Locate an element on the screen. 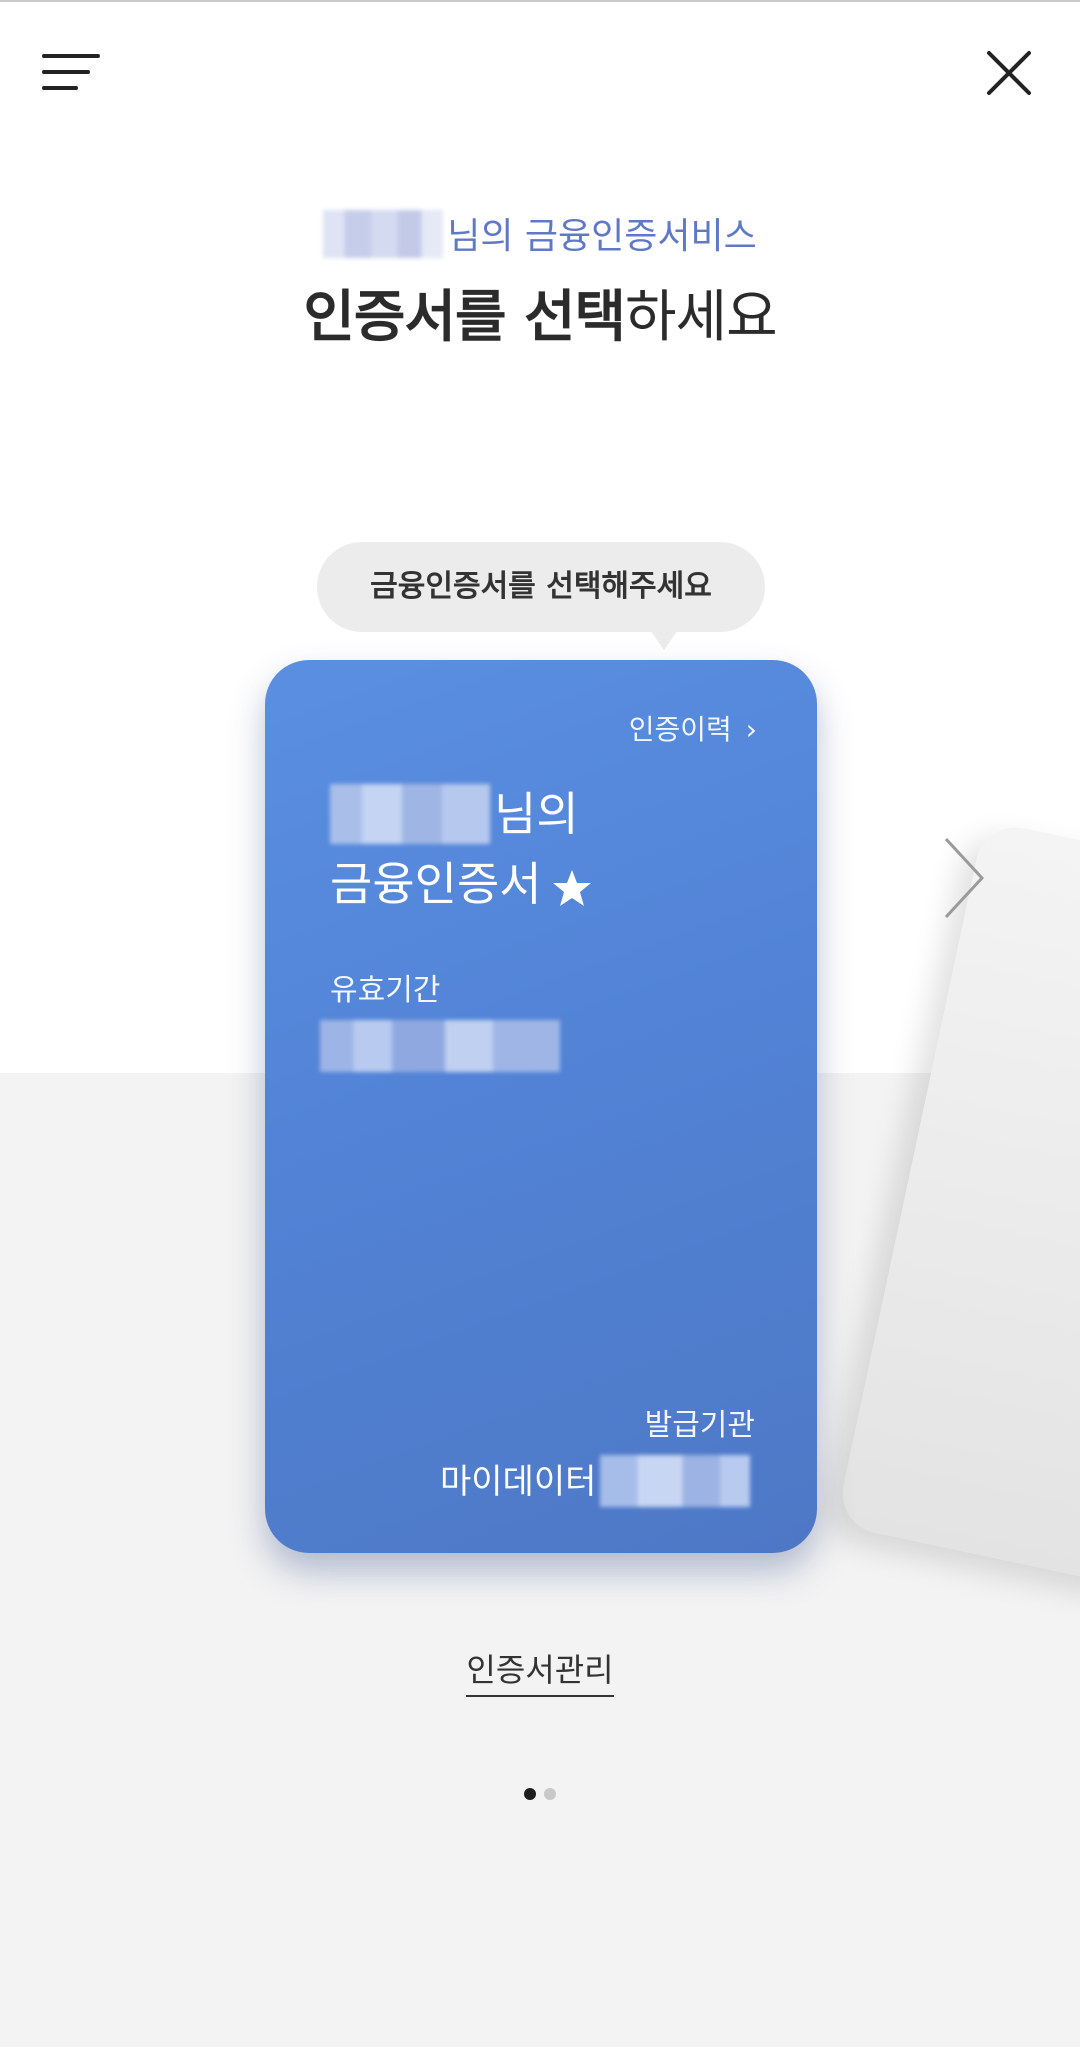 This screenshot has width=1080, height=2047. tooltip-tail is located at coordinates (664, 640).